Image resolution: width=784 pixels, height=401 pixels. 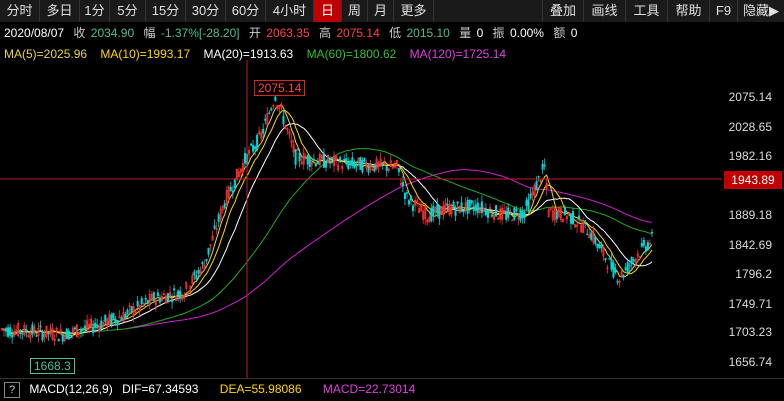 I want to click on high-value: 2075.14, so click(x=358, y=33).